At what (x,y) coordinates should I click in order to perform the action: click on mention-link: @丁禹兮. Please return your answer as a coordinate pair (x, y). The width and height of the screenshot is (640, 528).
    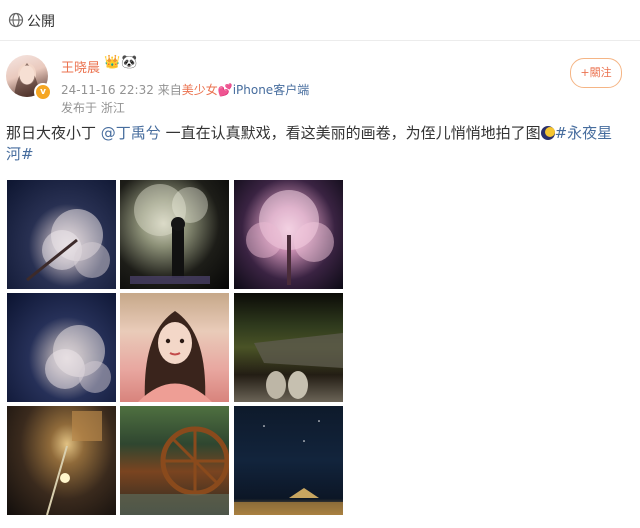
    Looking at the image, I should click on (131, 133).